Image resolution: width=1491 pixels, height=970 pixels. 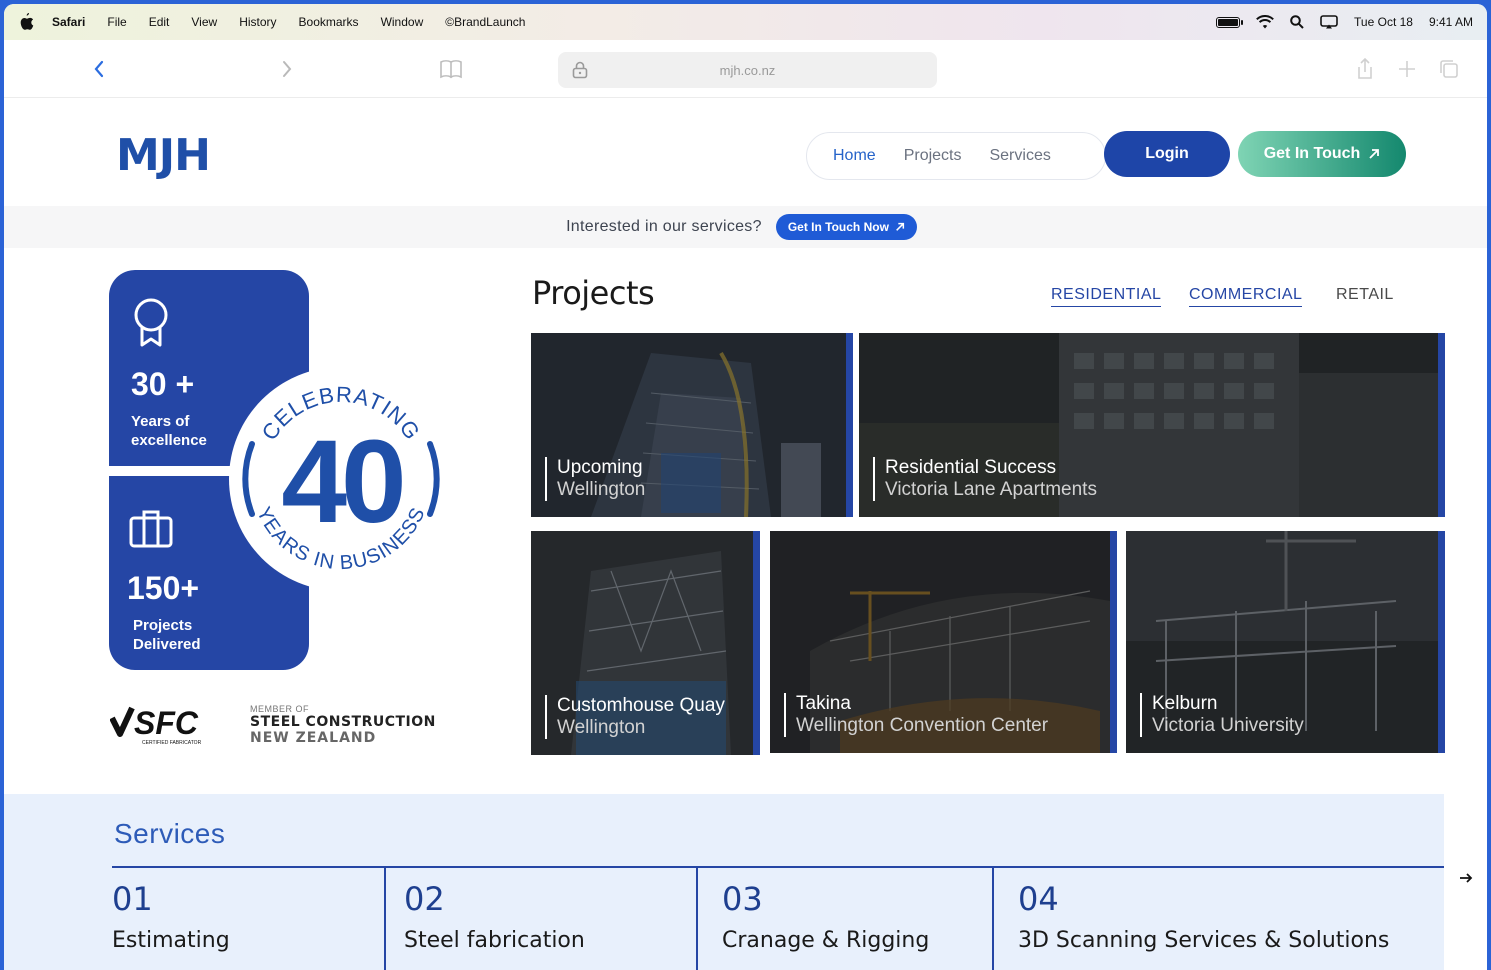 I want to click on project-caption: Kelburn Victoria University, so click(x=1222, y=715).